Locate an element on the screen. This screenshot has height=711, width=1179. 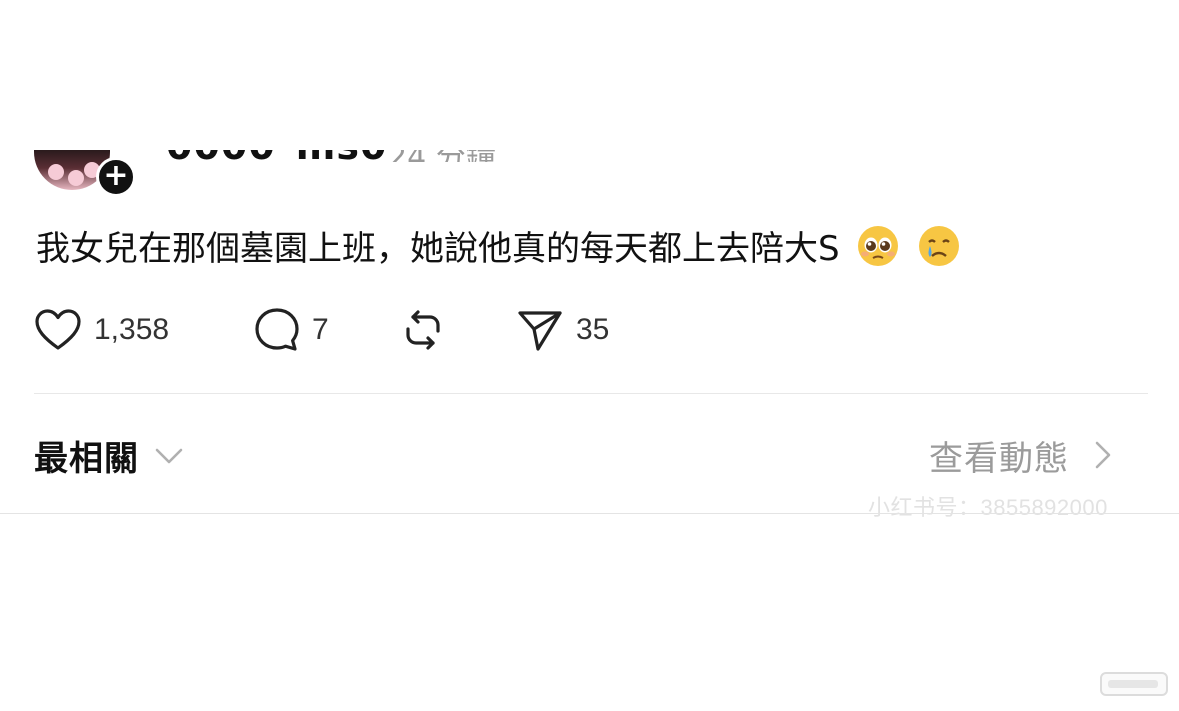
repost-button is located at coordinates (423, 330).